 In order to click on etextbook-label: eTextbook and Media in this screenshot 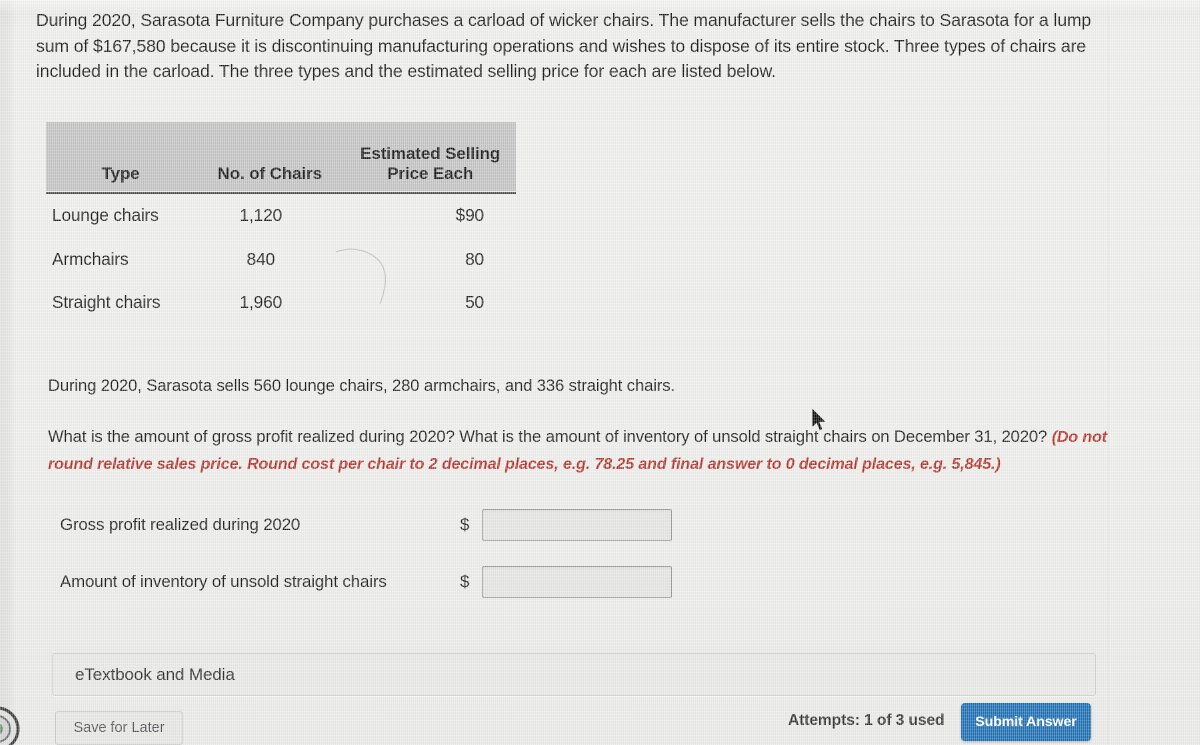, I will do `click(155, 674)`.